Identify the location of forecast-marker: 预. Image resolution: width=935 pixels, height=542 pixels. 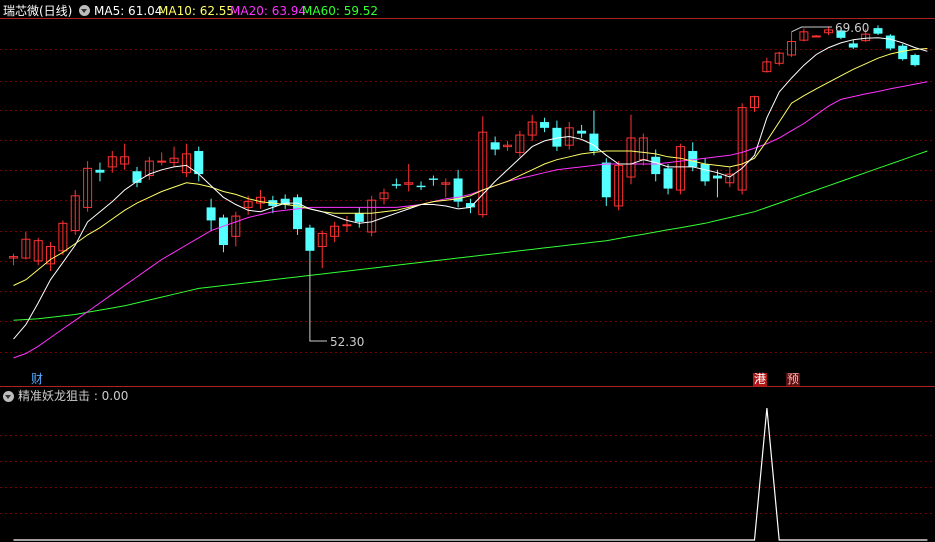
(793, 379).